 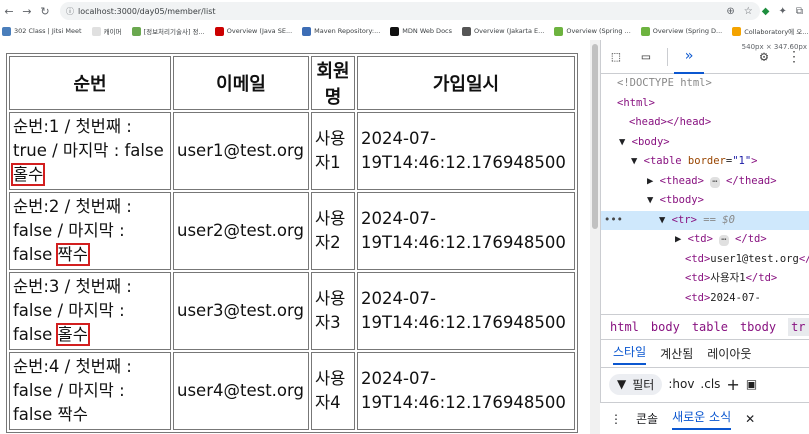 What do you see at coordinates (798, 327) in the screenshot?
I see `breadcrumb-item: tr` at bounding box center [798, 327].